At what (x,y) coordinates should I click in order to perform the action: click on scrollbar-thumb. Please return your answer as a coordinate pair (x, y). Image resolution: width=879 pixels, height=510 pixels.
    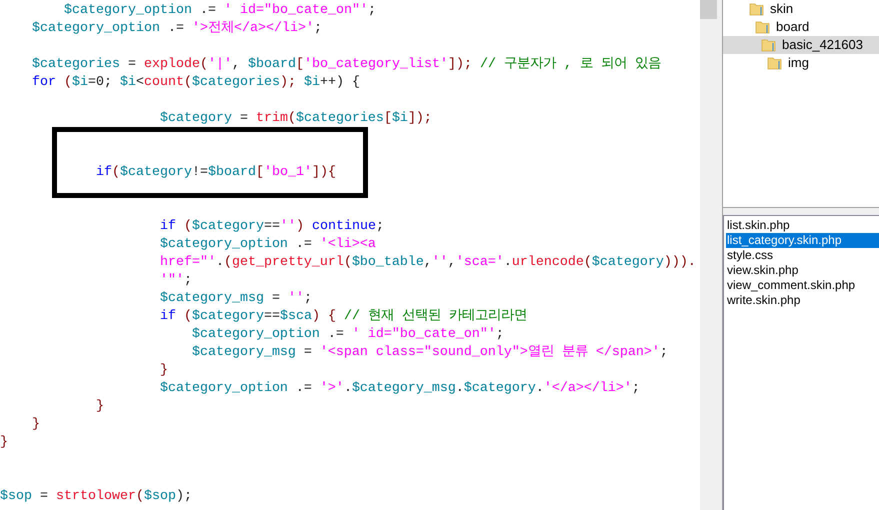
    Looking at the image, I should click on (708, 9).